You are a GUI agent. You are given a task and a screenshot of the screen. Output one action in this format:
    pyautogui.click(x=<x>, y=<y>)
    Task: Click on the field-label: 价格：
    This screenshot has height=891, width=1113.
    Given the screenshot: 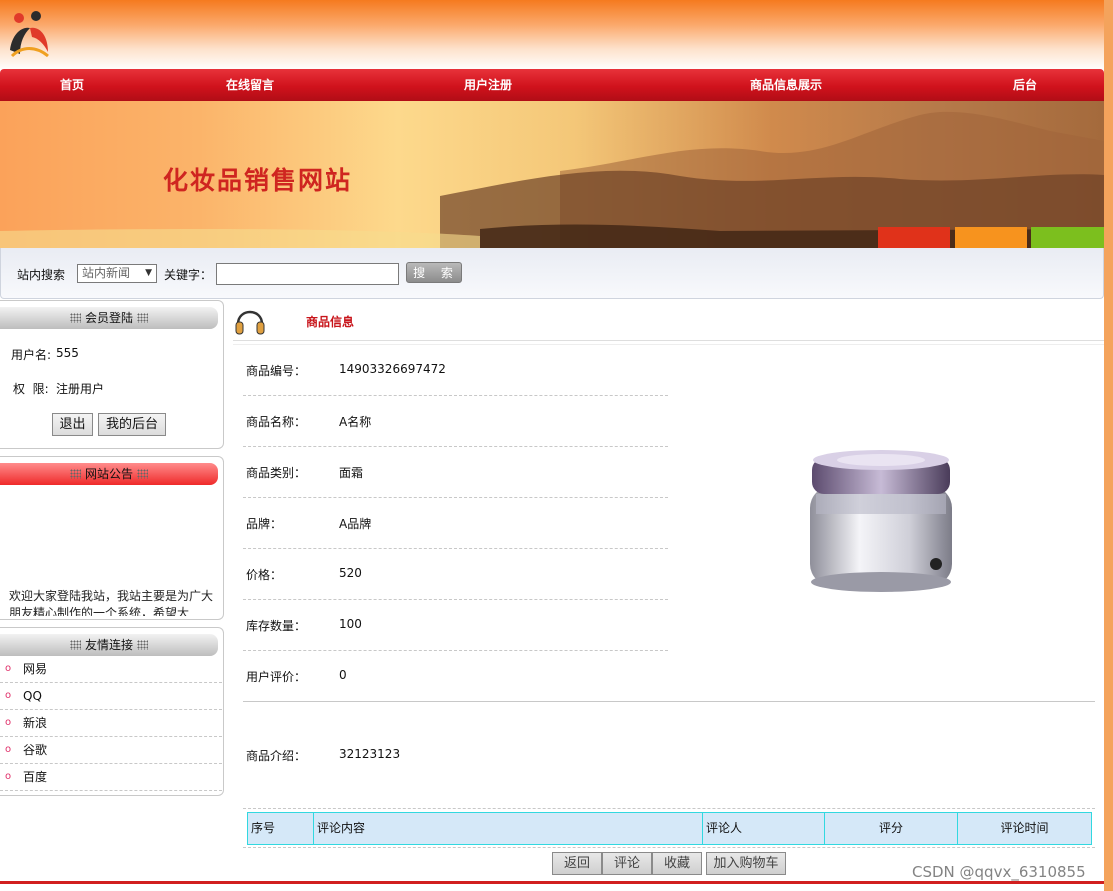 What is the action you would take?
    pyautogui.click(x=264, y=575)
    